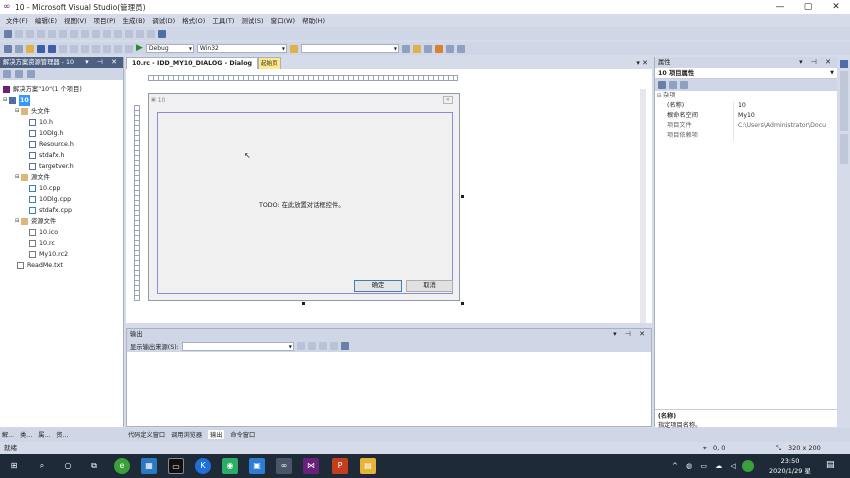 Image resolution: width=850 pixels, height=478 pixels. What do you see at coordinates (748, 466) in the screenshot?
I see `tray-360-icon` at bounding box center [748, 466].